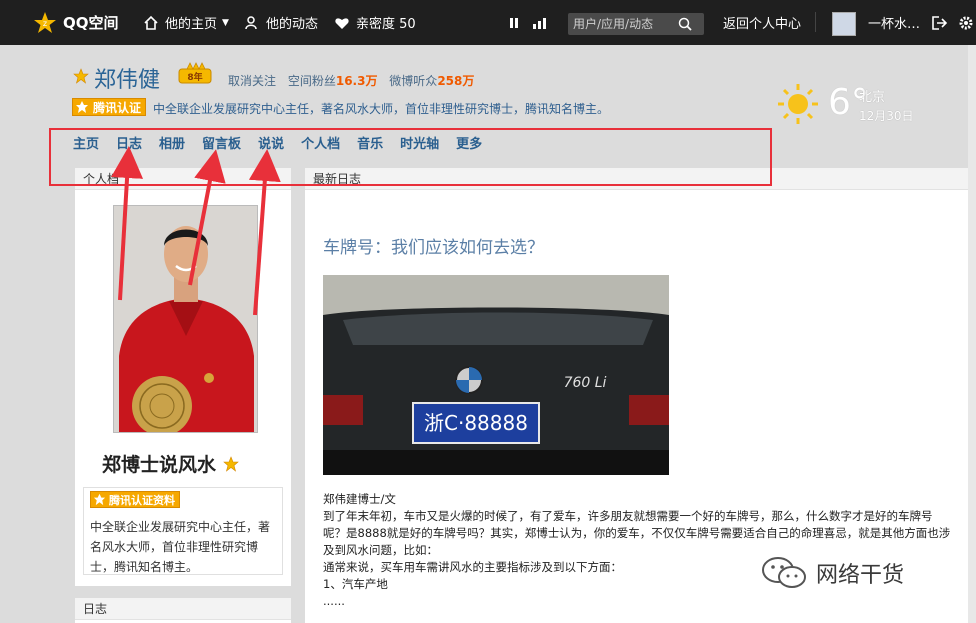 Image resolution: width=976 pixels, height=623 pixels. What do you see at coordinates (251, 22) in the screenshot?
I see `person-icon` at bounding box center [251, 22].